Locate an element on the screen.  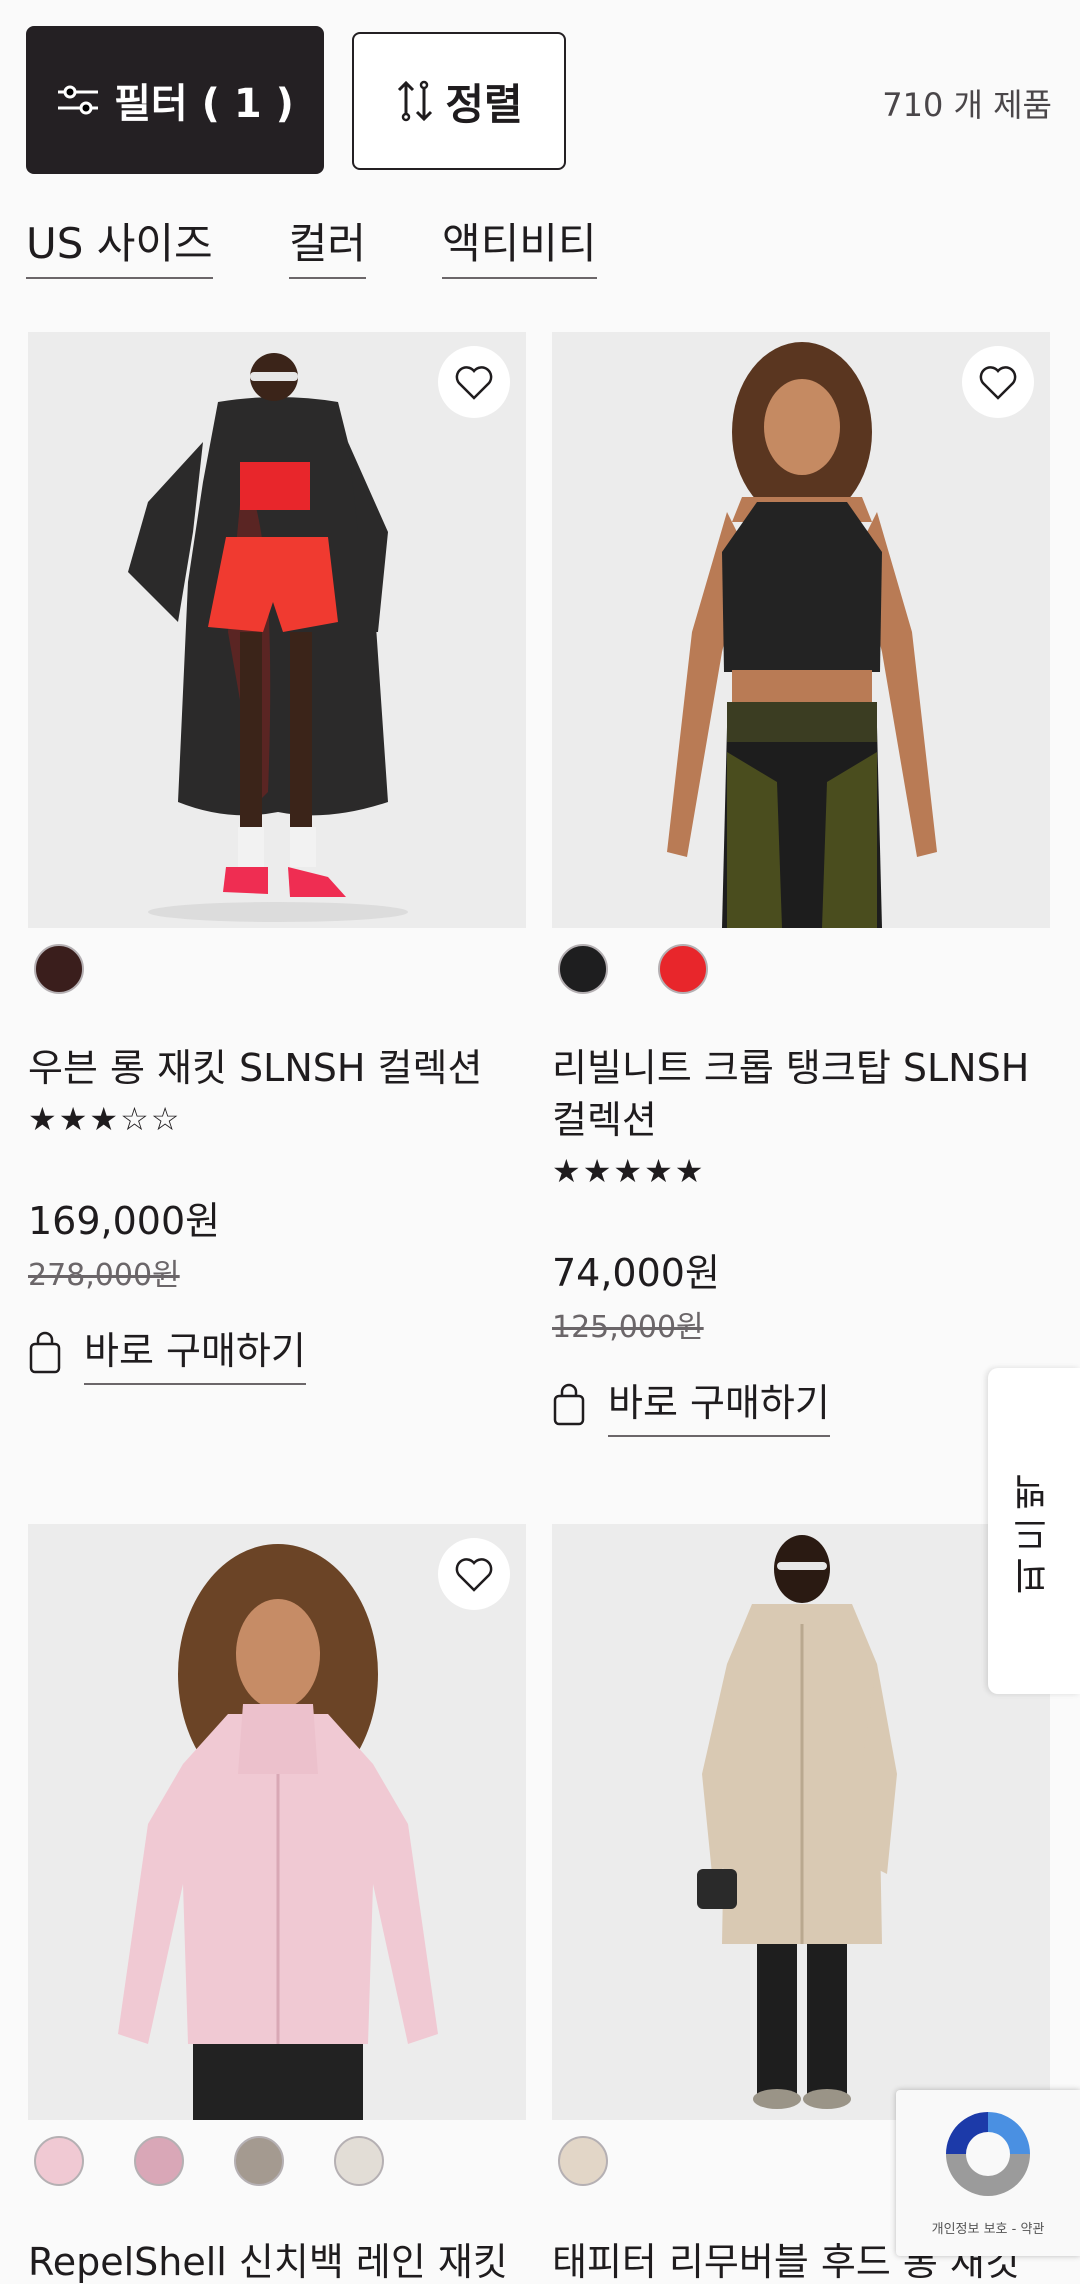
filter-chip-activity: 액티비티 is located at coordinates (519, 244).